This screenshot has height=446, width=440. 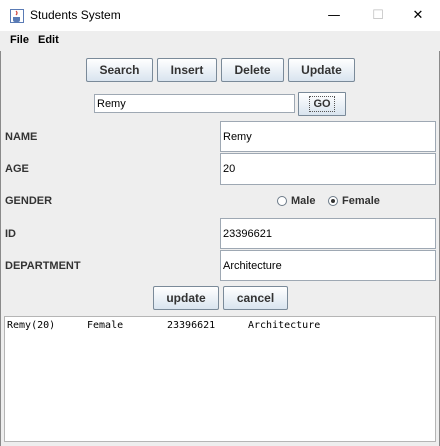 What do you see at coordinates (334, 15) in the screenshot?
I see `minimize-button: —` at bounding box center [334, 15].